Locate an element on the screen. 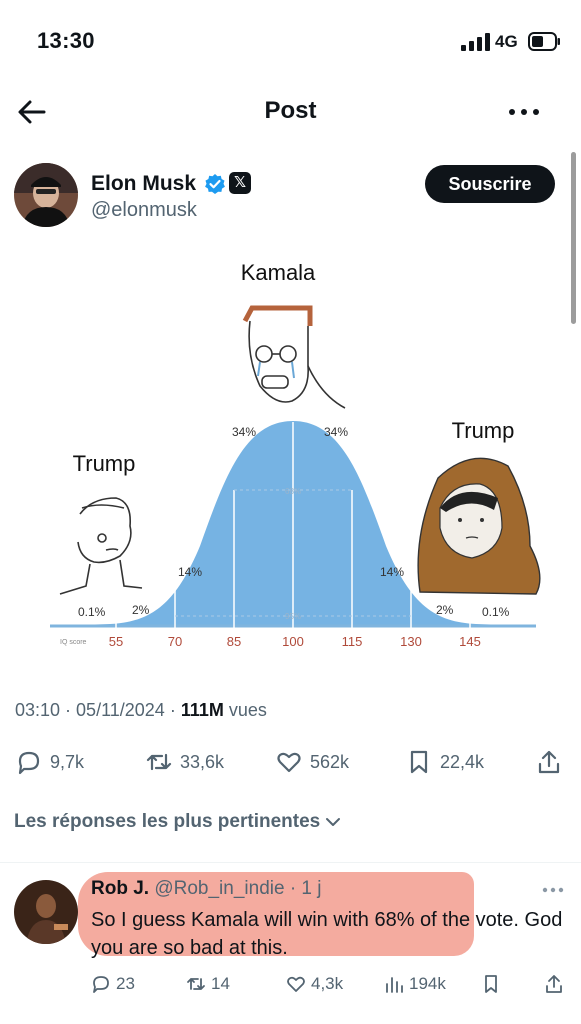 This screenshot has width=581, height=1024. tick-100: 100 is located at coordinates (293, 641).